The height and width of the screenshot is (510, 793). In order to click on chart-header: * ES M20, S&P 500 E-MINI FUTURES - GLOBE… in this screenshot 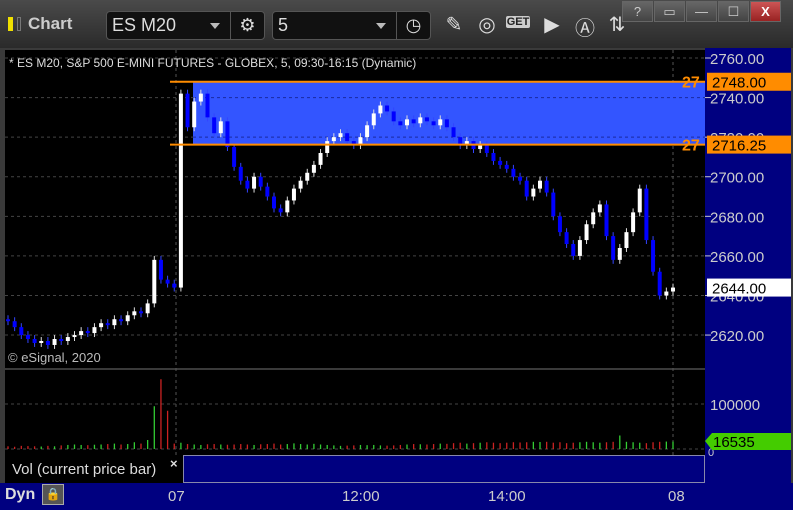, I will do `click(212, 63)`.